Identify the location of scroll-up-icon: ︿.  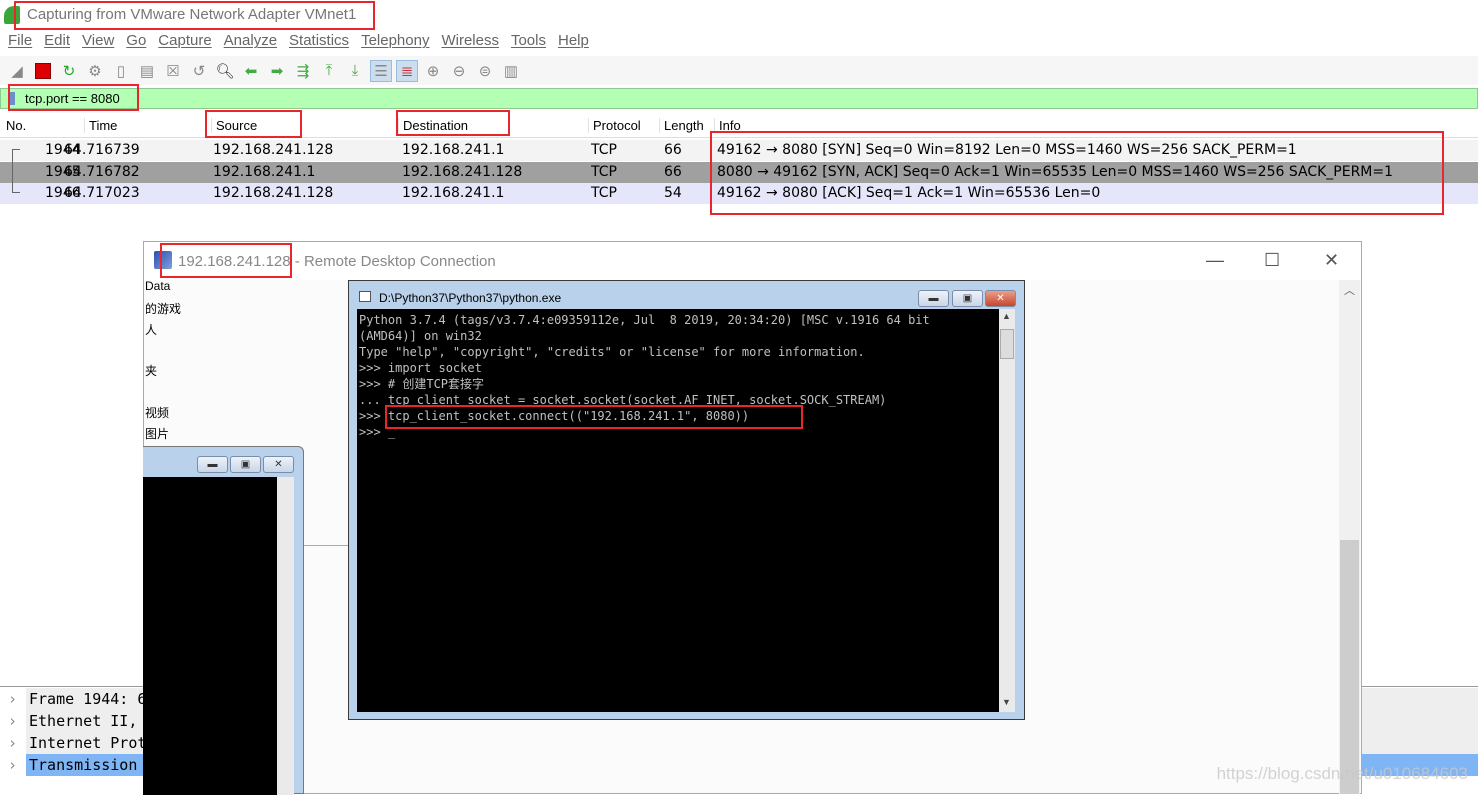
(1349, 290).